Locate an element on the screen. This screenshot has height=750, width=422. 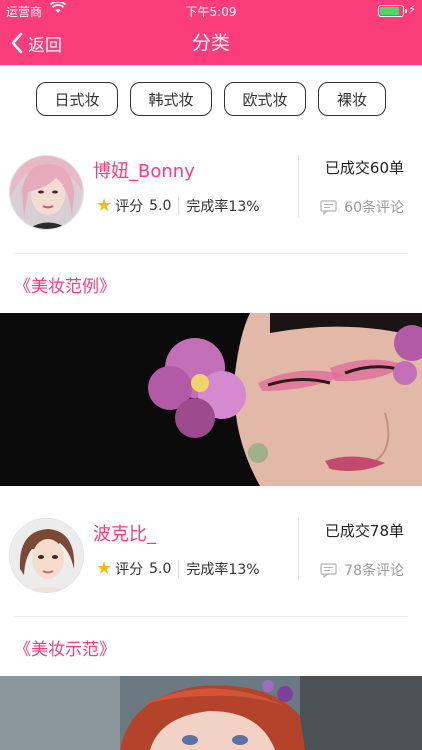
category-filters: 日式妆 韩式妆 欧式妆 裸妆 is located at coordinates (211, 100).